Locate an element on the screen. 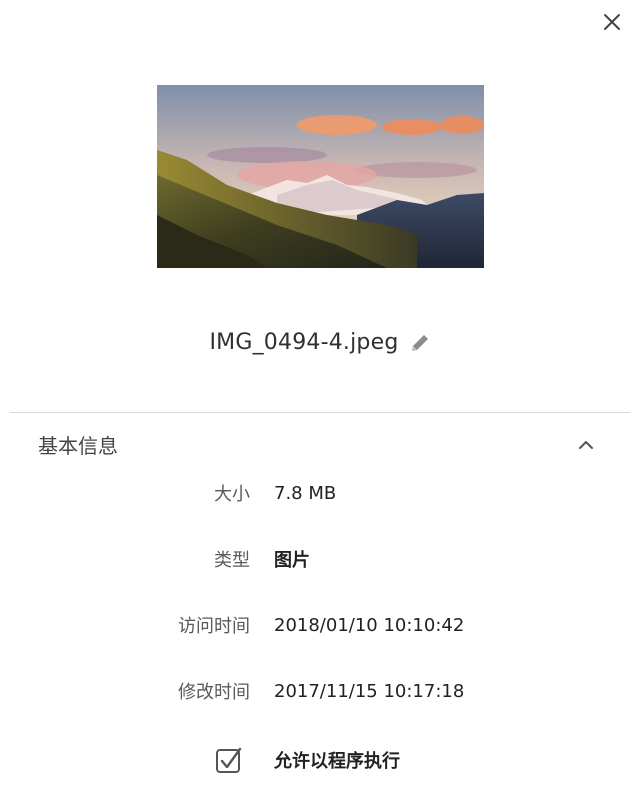 Image resolution: width=640 pixels, height=797 pixels. executable-label: 允许以程序执行 is located at coordinates (337, 761).